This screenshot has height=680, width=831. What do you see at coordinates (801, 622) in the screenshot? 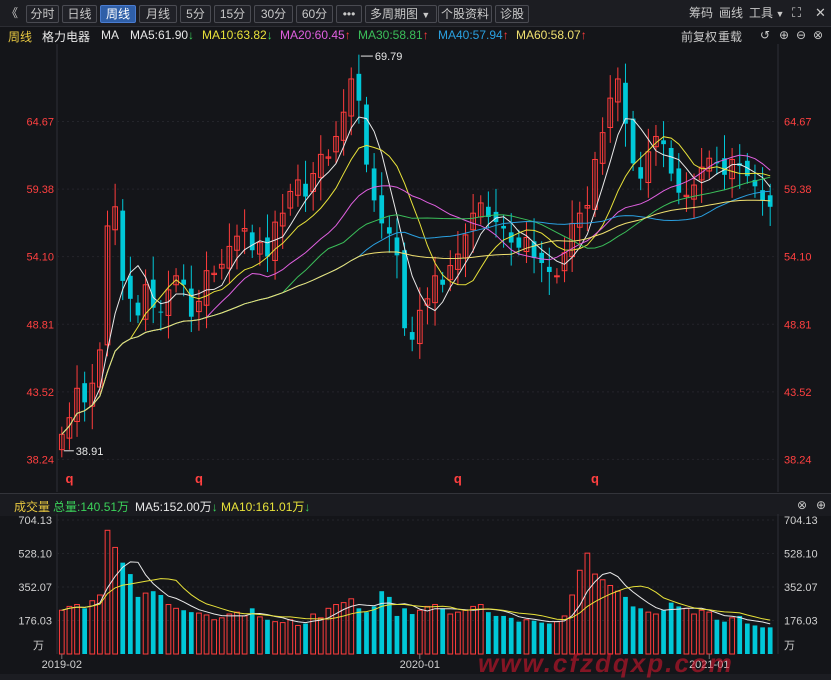
I see `volume-tick-right-3: 176.03` at bounding box center [801, 622].